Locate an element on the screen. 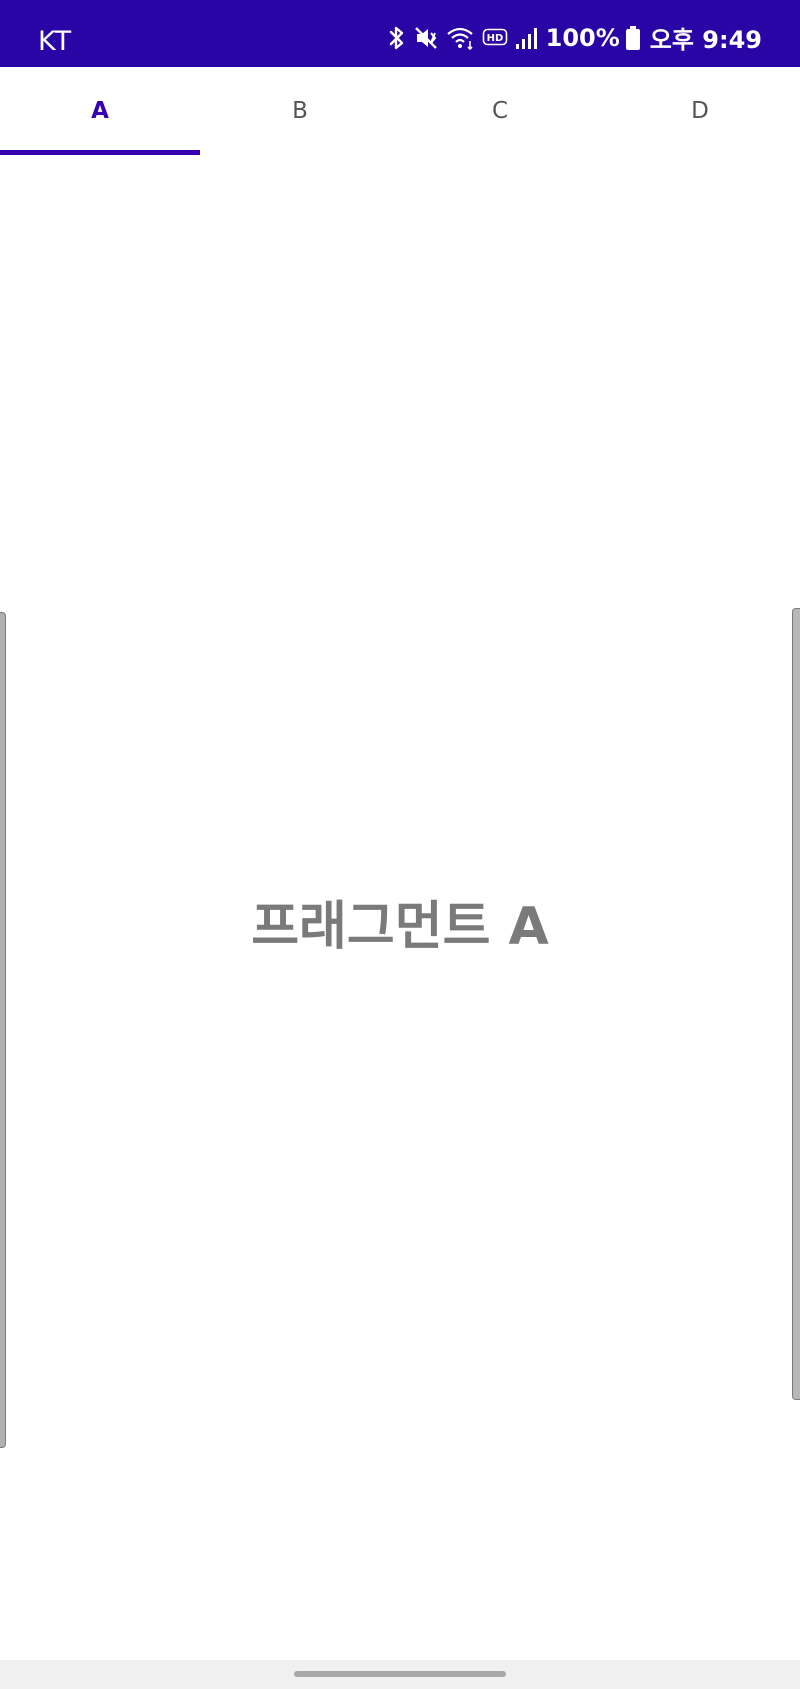  tab-a: A is located at coordinates (100, 111).